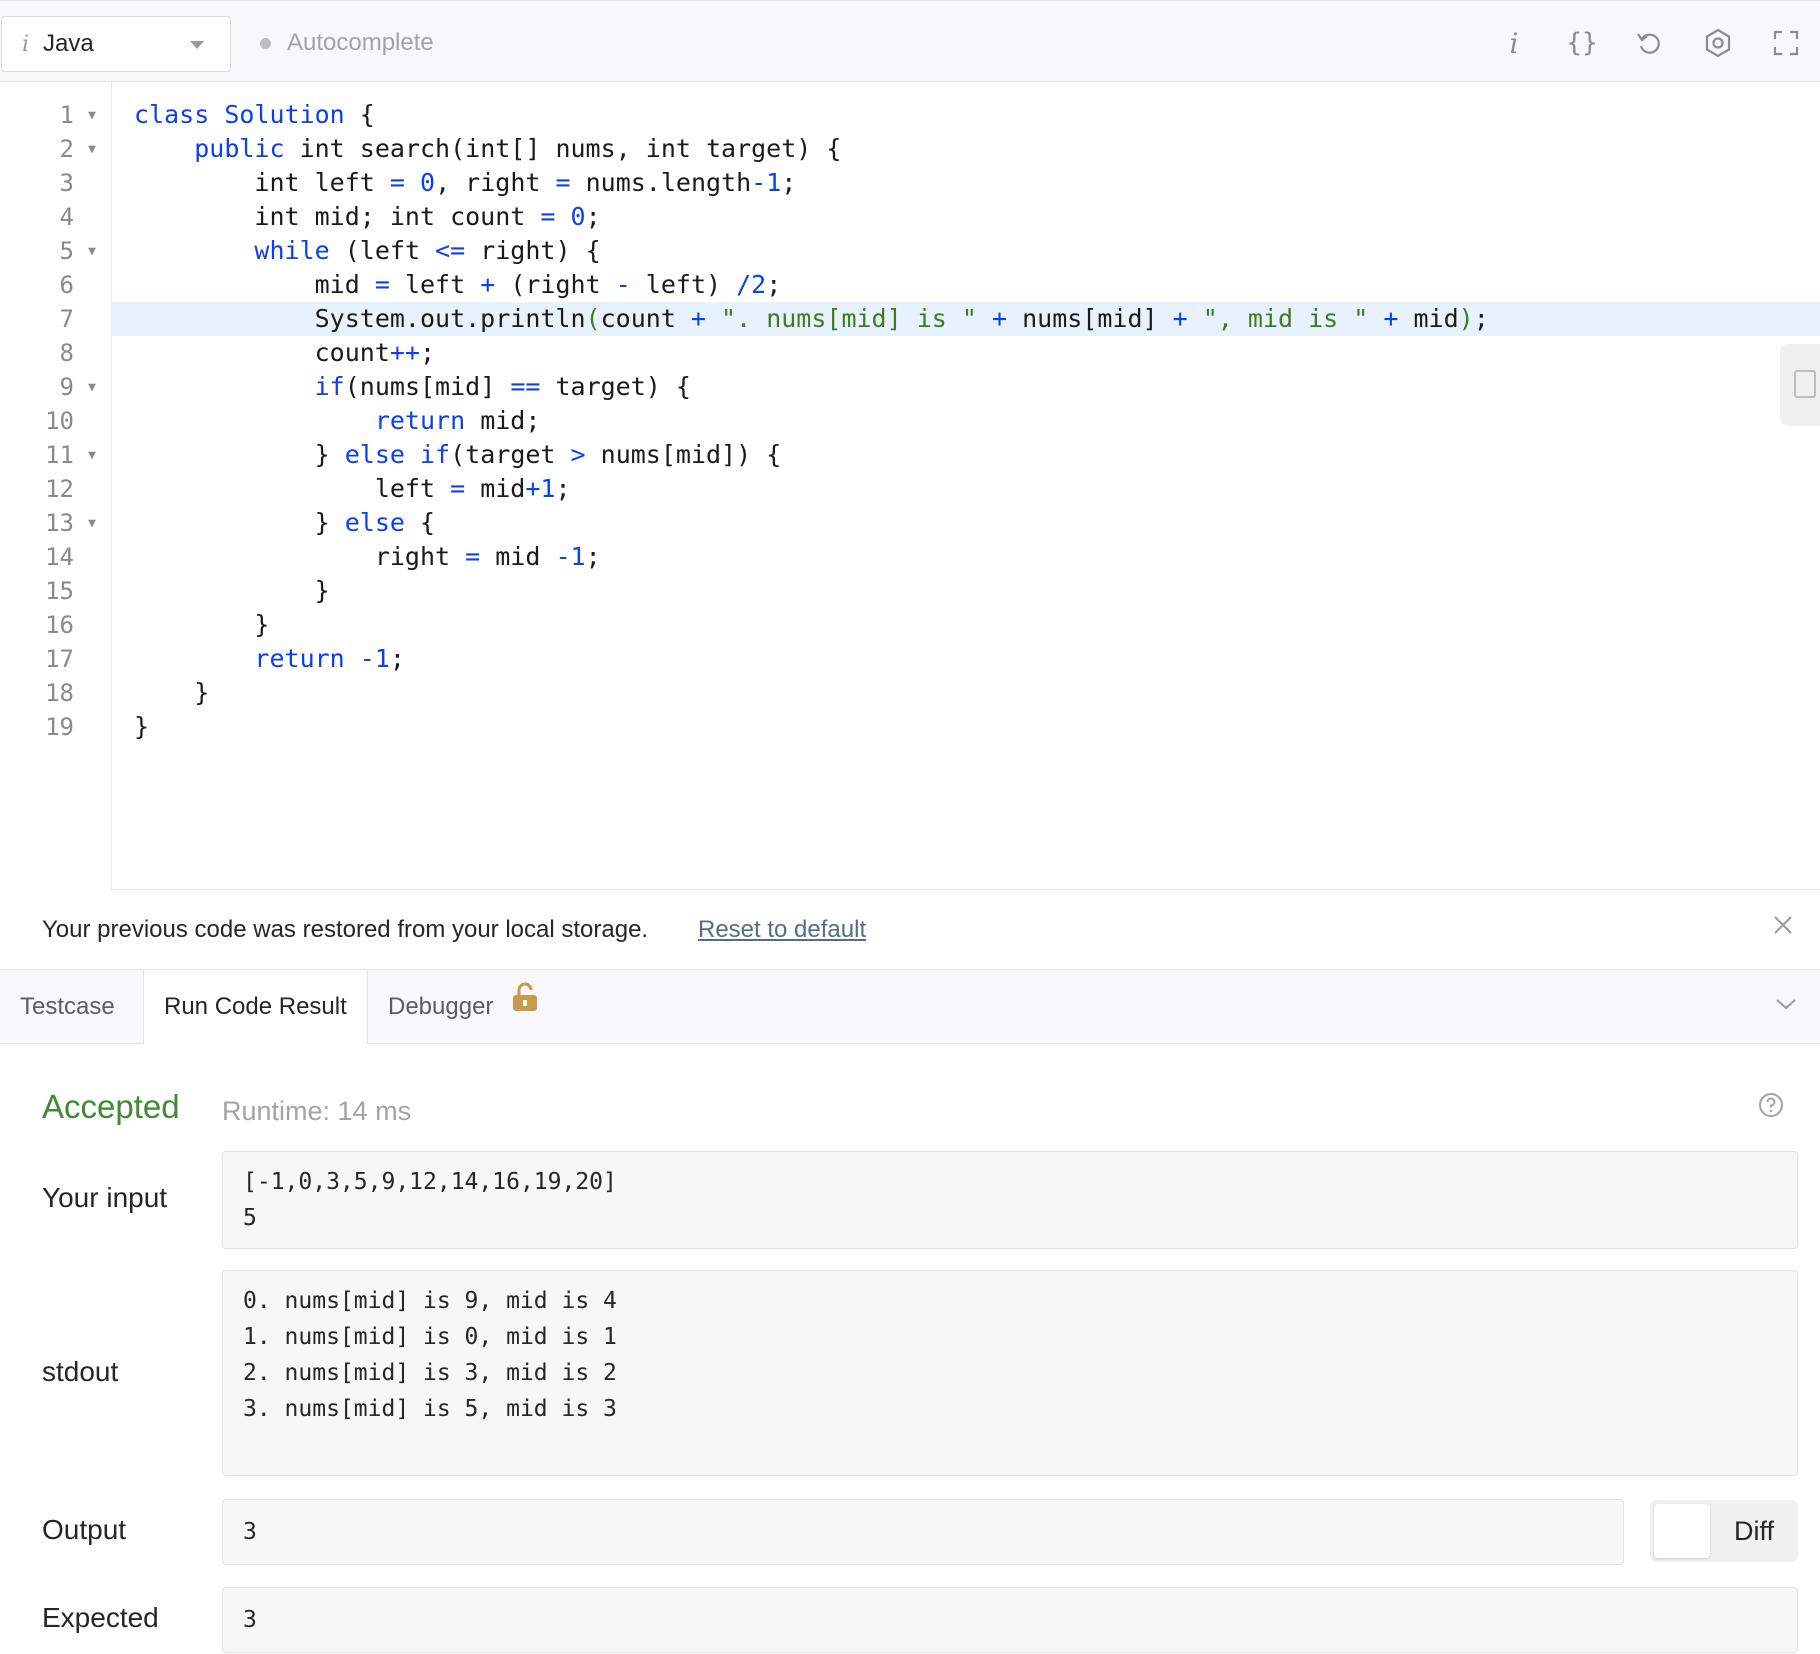 Image resolution: width=1820 pixels, height=1654 pixels. Describe the element at coordinates (966, 353) in the screenshot. I see `code-line: count++;` at that location.